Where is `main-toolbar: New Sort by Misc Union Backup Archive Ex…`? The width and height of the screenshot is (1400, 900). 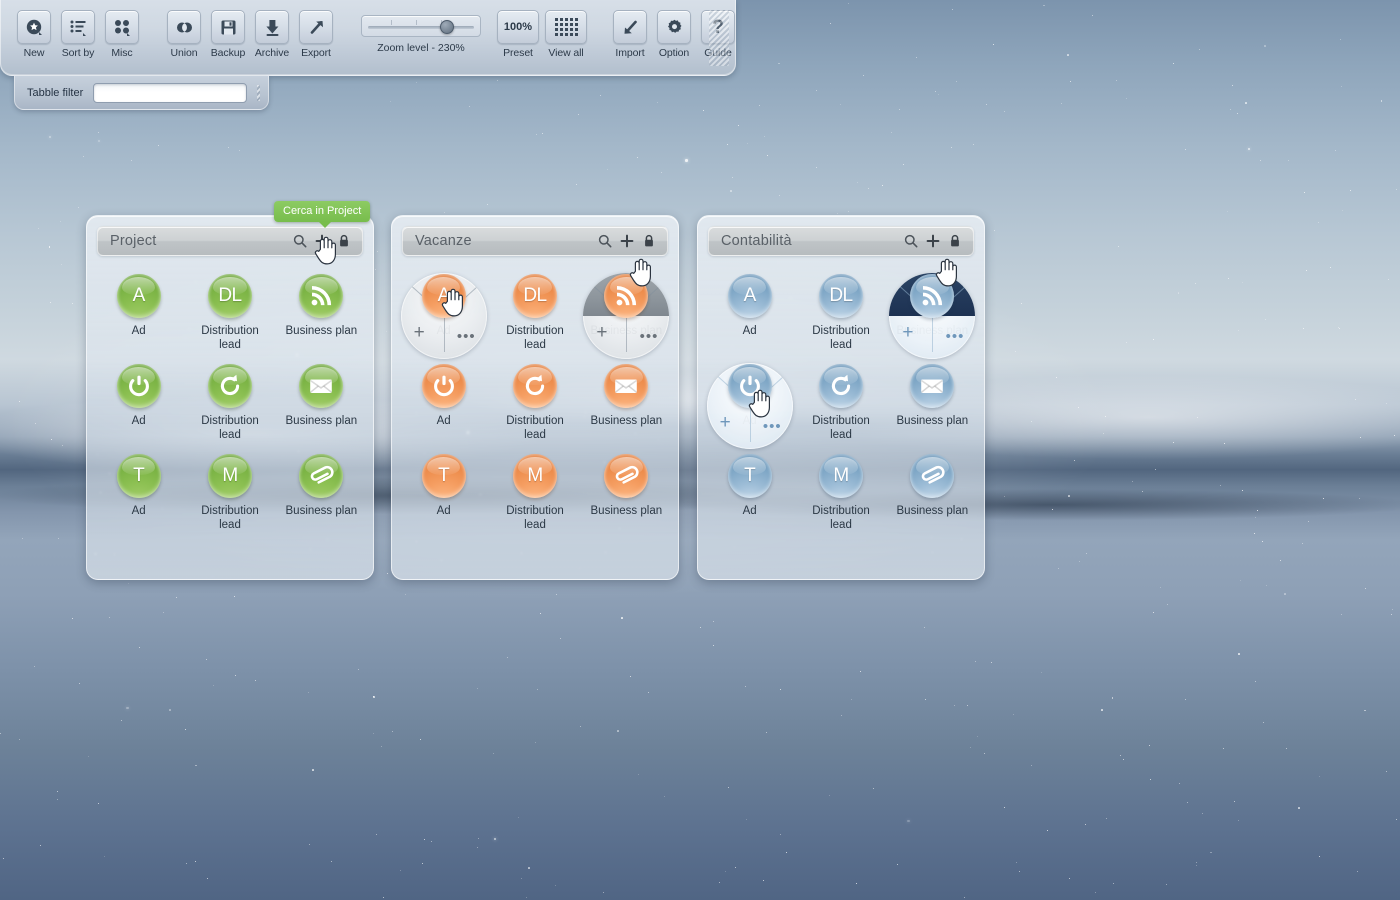 main-toolbar: New Sort by Misc Union Backup Archive Ex… is located at coordinates (368, 38).